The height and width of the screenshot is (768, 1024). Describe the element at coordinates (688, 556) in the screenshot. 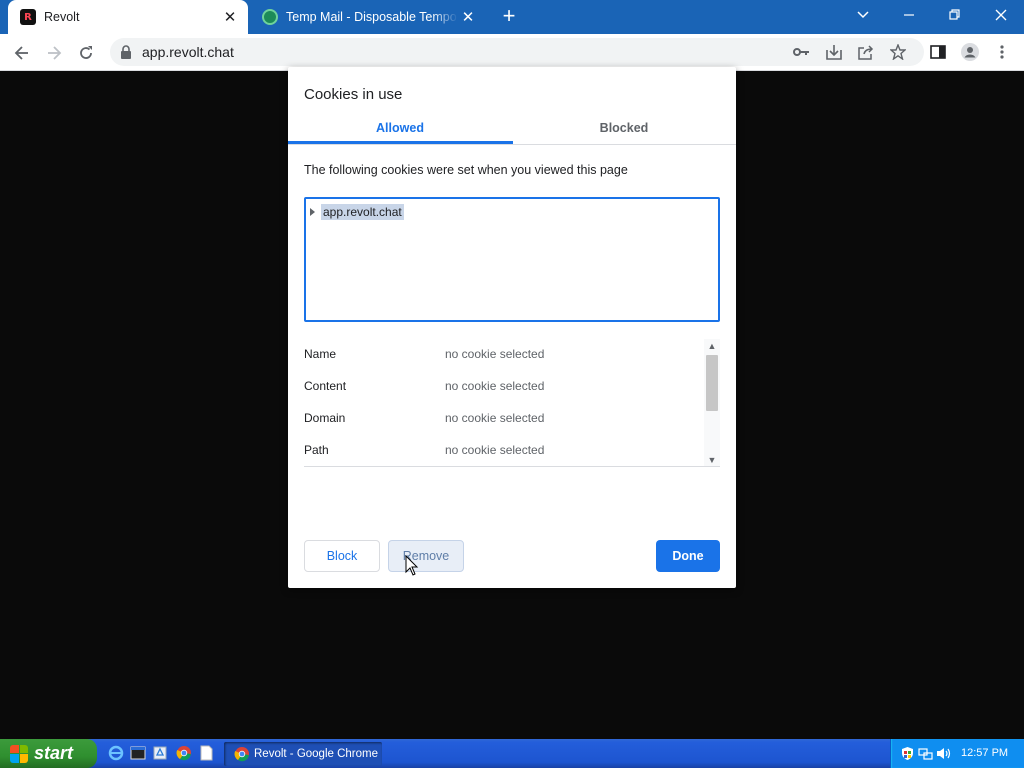

I see `done-button: Done` at that location.